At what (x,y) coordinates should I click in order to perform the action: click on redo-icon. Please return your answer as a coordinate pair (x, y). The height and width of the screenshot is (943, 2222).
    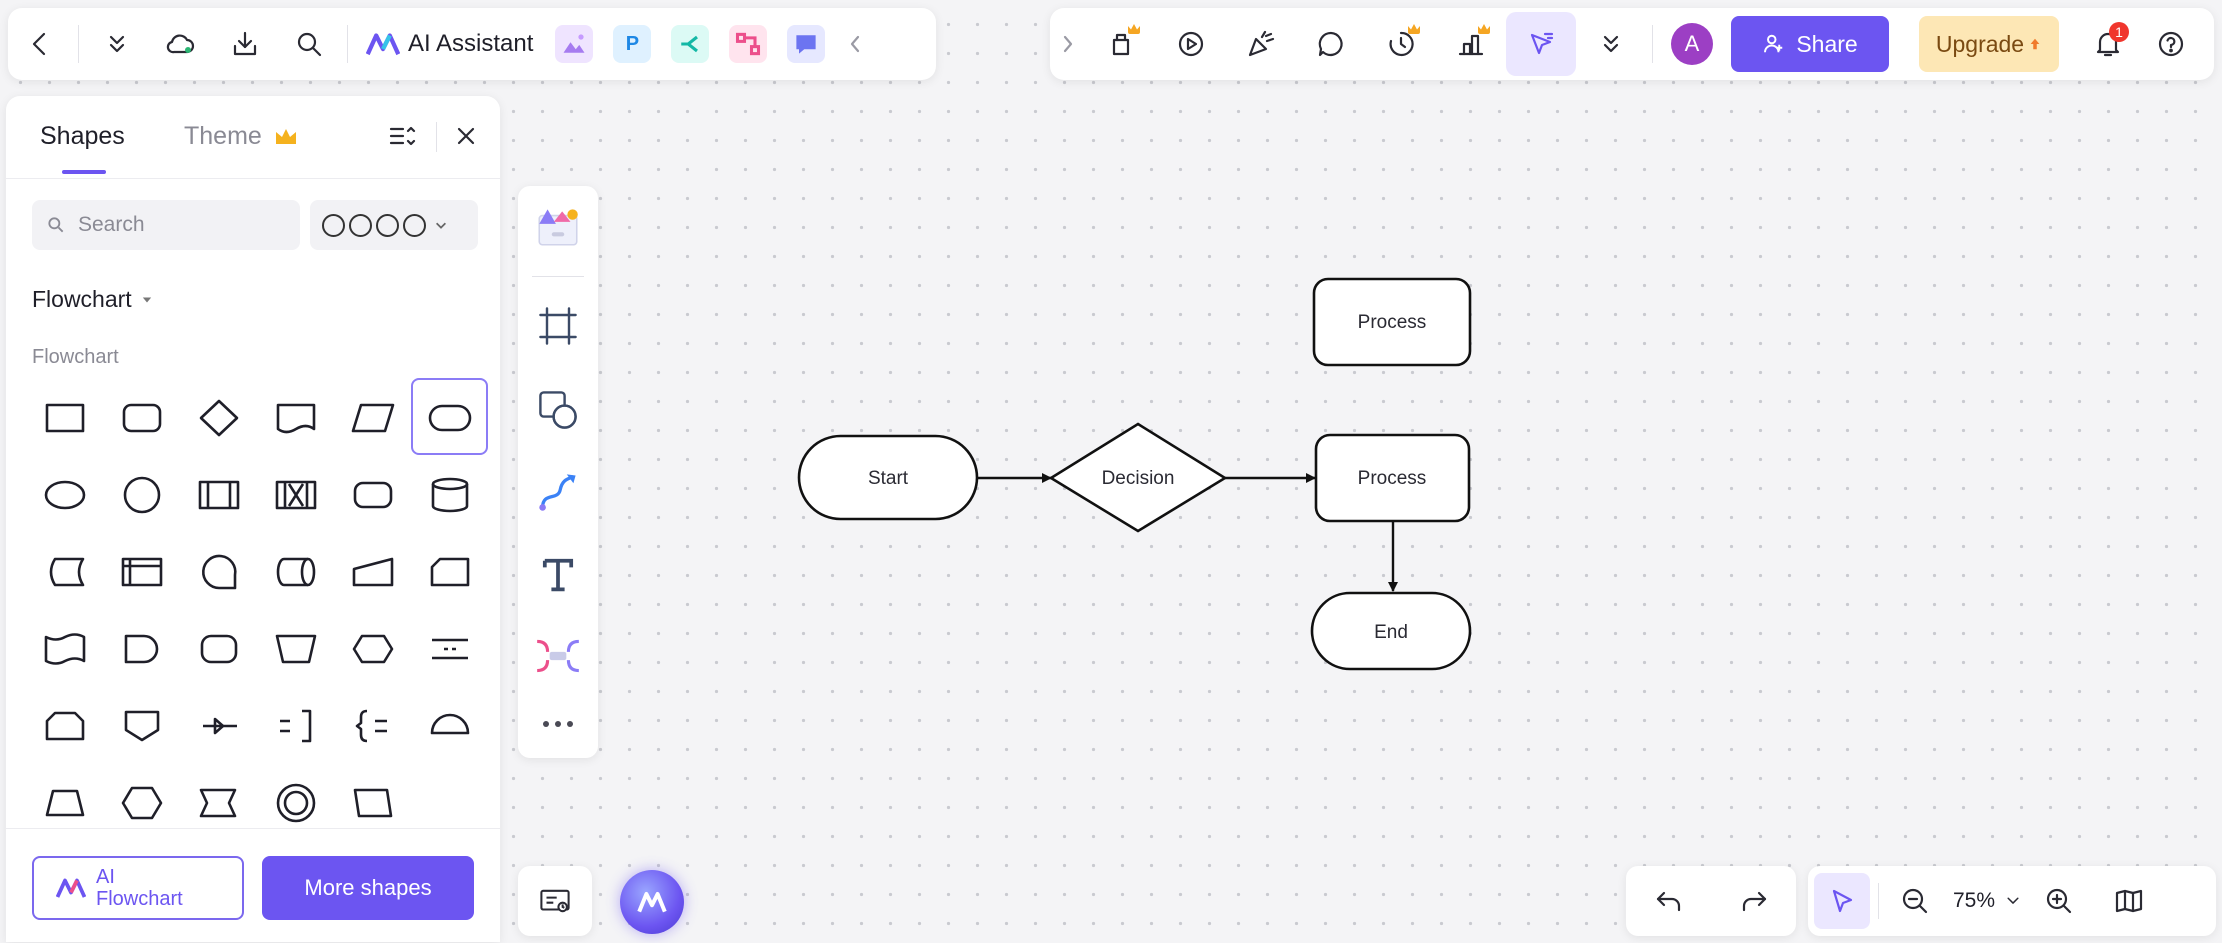
    Looking at the image, I should click on (1754, 901).